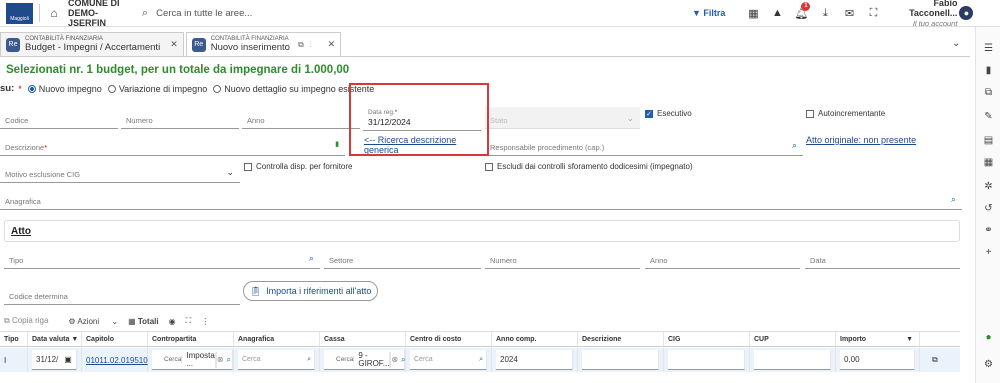 The image size is (1000, 383). What do you see at coordinates (31, 321) in the screenshot?
I see `copia-riga-button: ⧉ Copia riga` at bounding box center [31, 321].